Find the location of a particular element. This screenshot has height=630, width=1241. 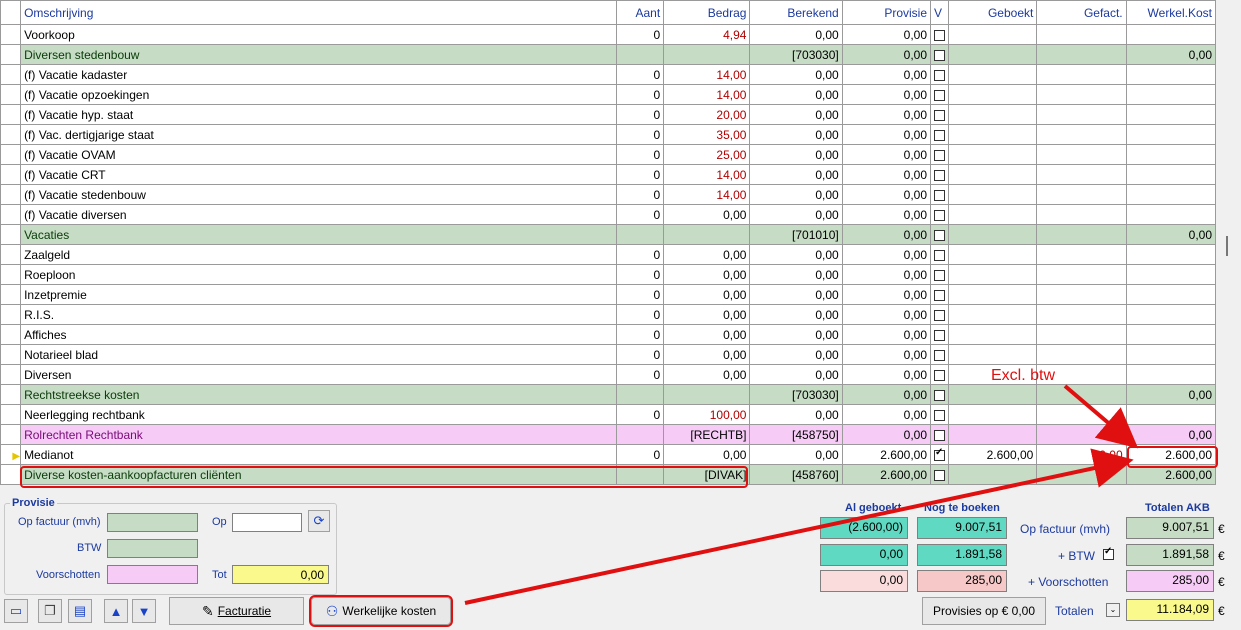

cell-omschrijving: Diversen stedenbouw is located at coordinates (319, 54).